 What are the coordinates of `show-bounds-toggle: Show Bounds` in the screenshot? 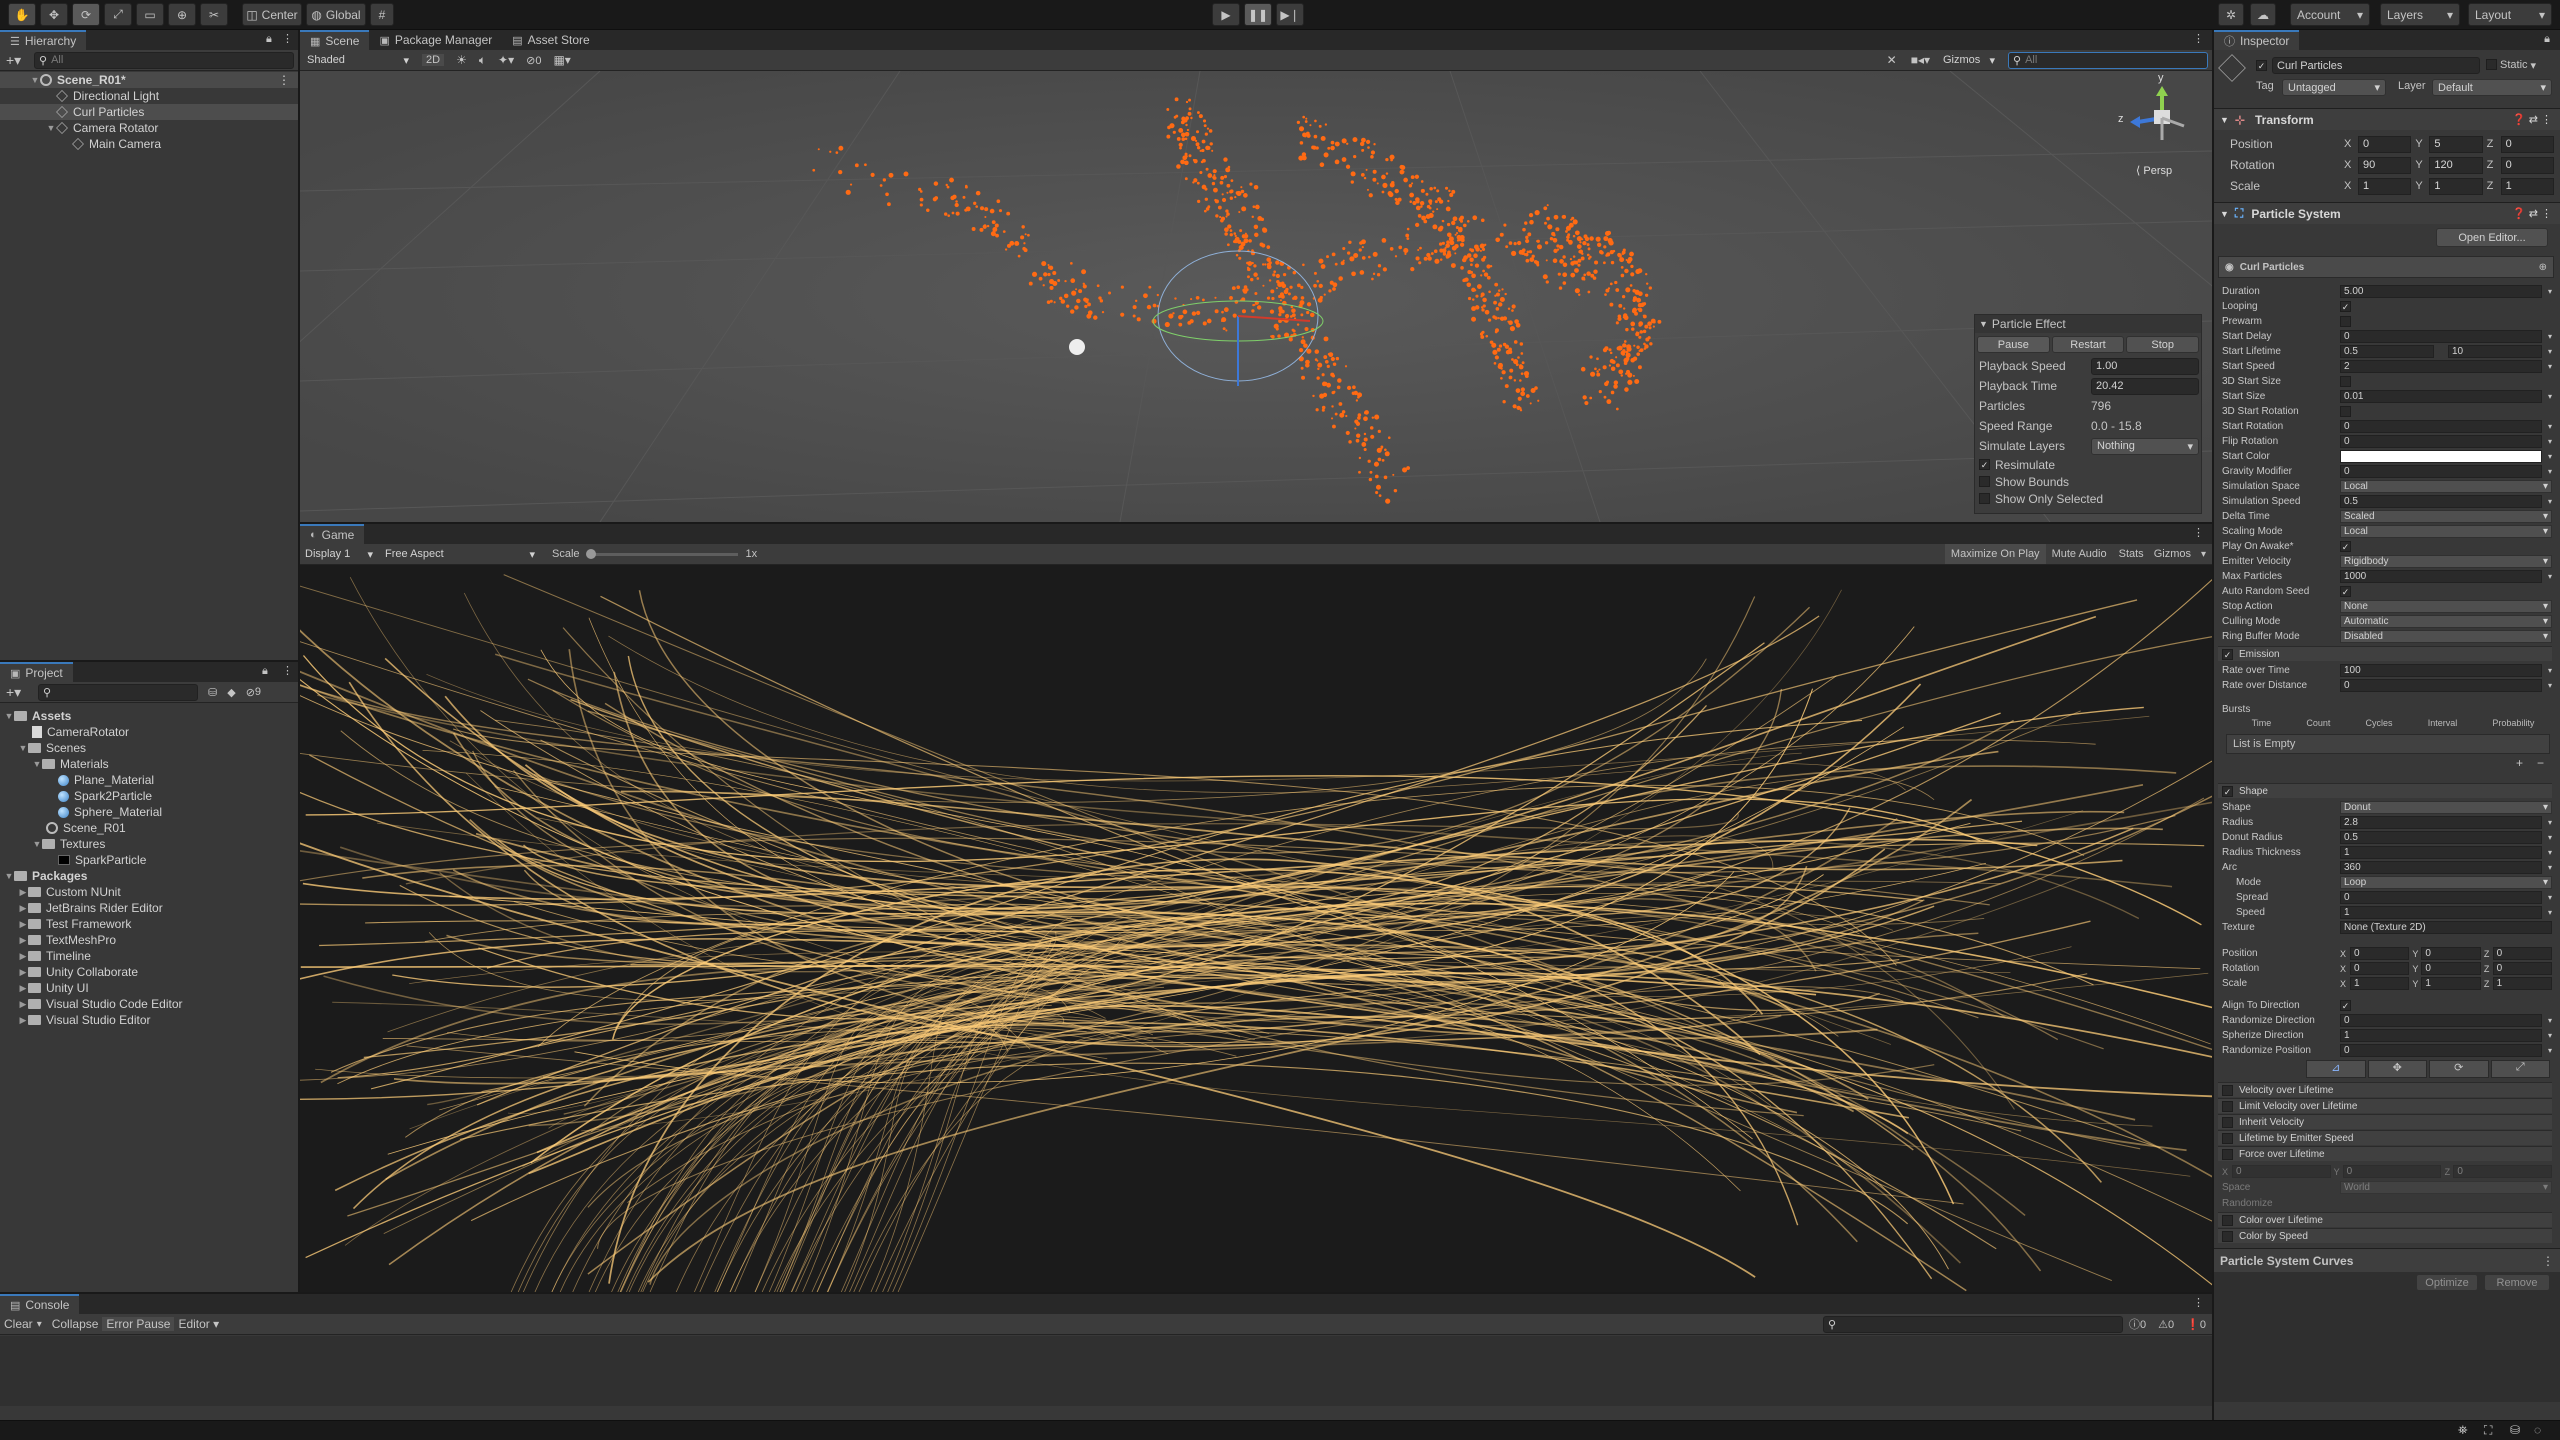 It's located at (2088, 481).